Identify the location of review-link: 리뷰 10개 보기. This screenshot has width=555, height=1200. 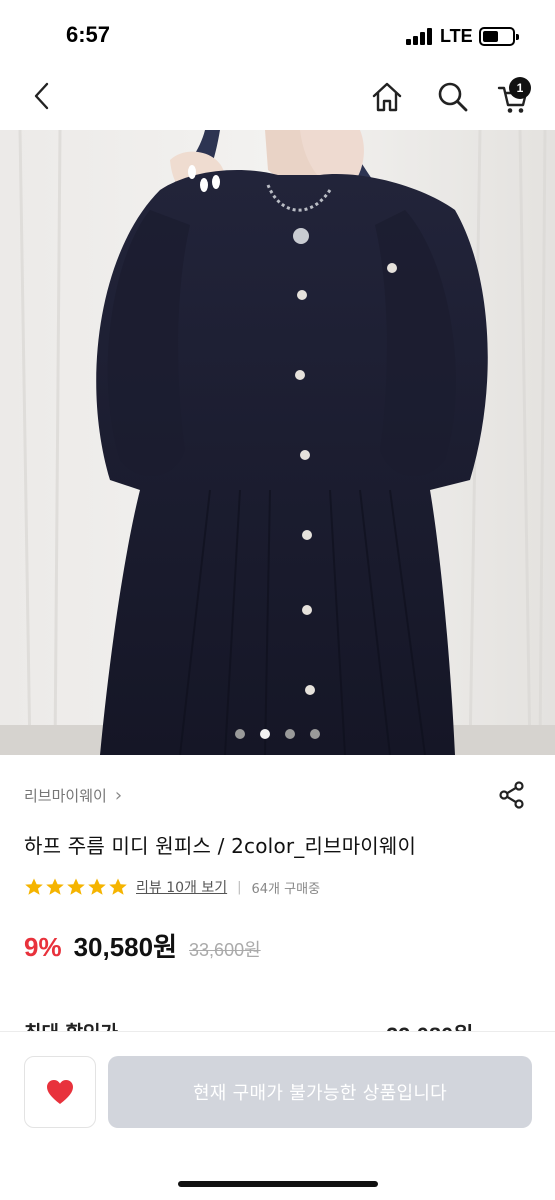
(181, 887).